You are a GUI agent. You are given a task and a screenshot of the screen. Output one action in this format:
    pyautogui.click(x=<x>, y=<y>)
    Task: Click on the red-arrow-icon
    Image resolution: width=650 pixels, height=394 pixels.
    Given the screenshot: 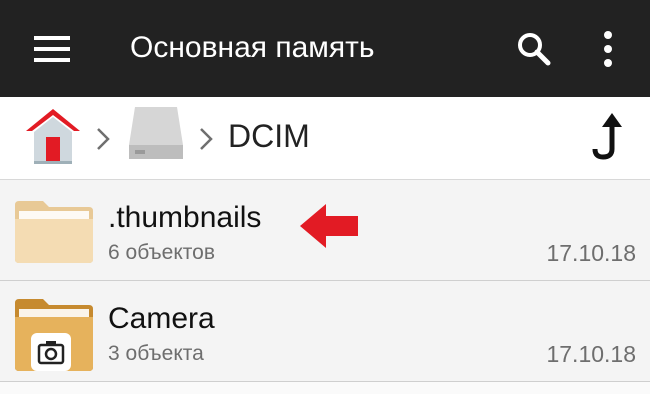 What is the action you would take?
    pyautogui.click(x=329, y=226)
    